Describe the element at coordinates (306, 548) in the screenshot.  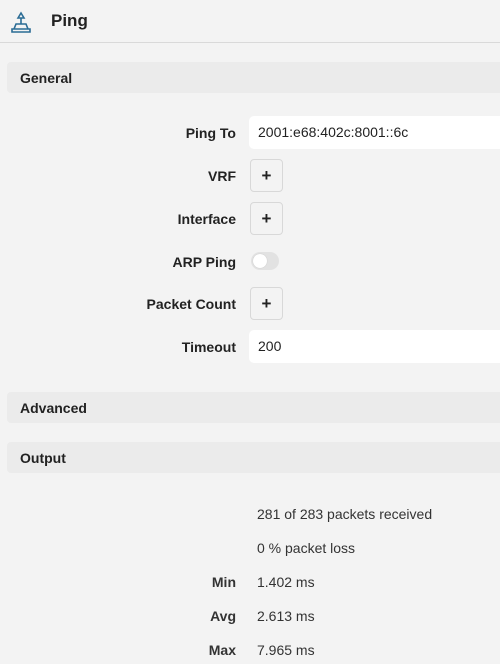
I see `packet-loss-value: 0 % packet loss` at that location.